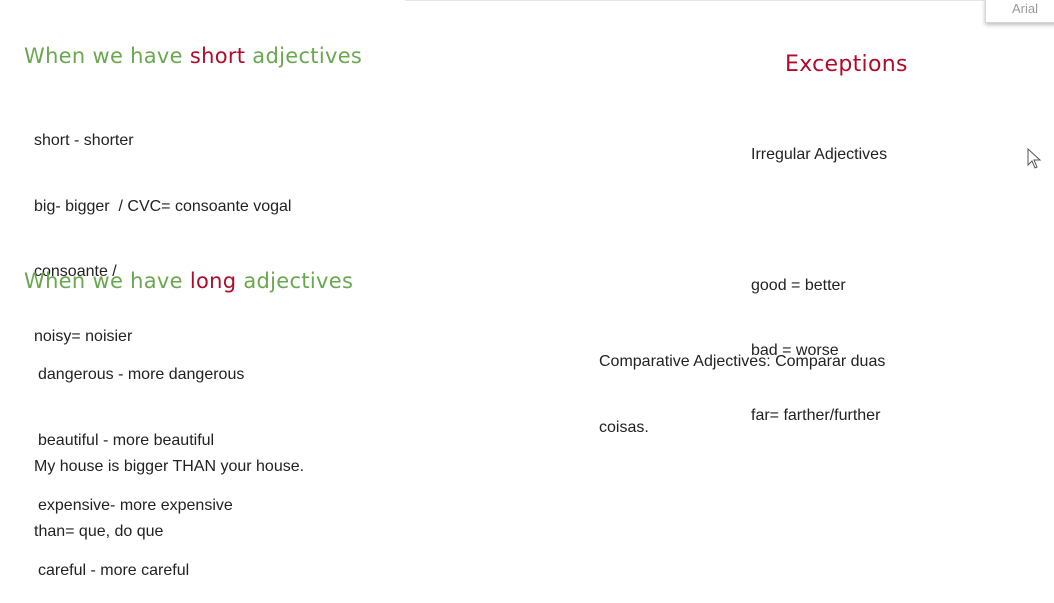 Image resolution: width=1054 pixels, height=603 pixels. Describe the element at coordinates (819, 221) in the screenshot. I see `text-line` at that location.